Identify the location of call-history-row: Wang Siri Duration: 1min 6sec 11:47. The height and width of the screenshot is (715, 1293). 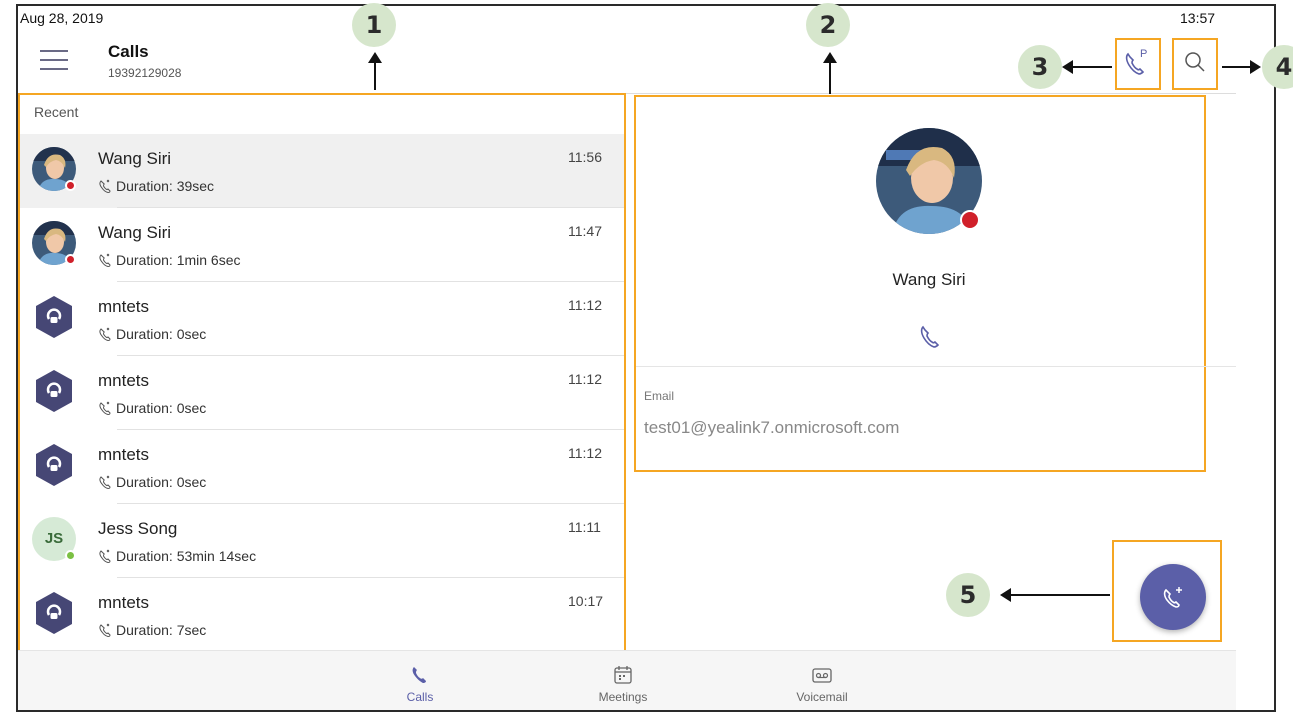
(322, 245).